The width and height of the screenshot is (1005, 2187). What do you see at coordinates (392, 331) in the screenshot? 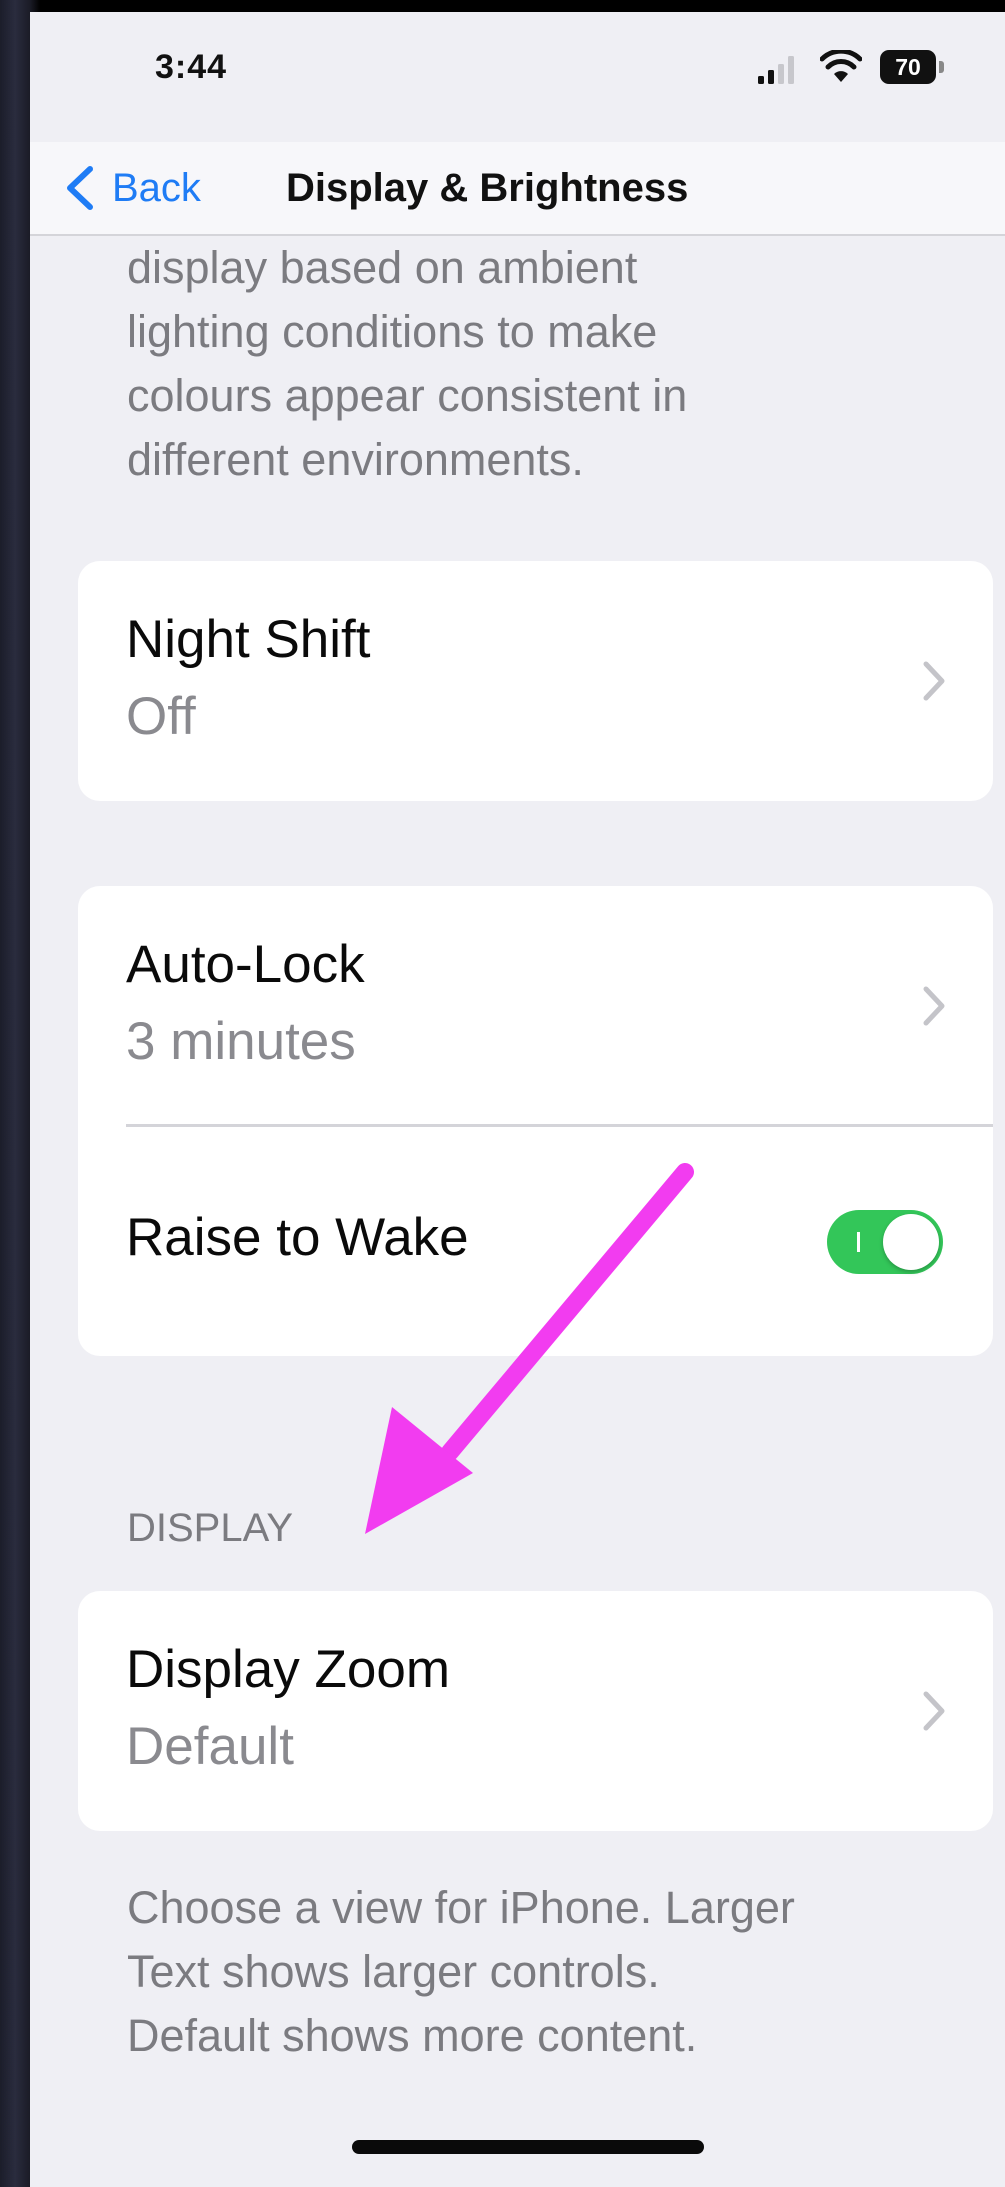
I see `description-line: lighting conditions to make` at bounding box center [392, 331].